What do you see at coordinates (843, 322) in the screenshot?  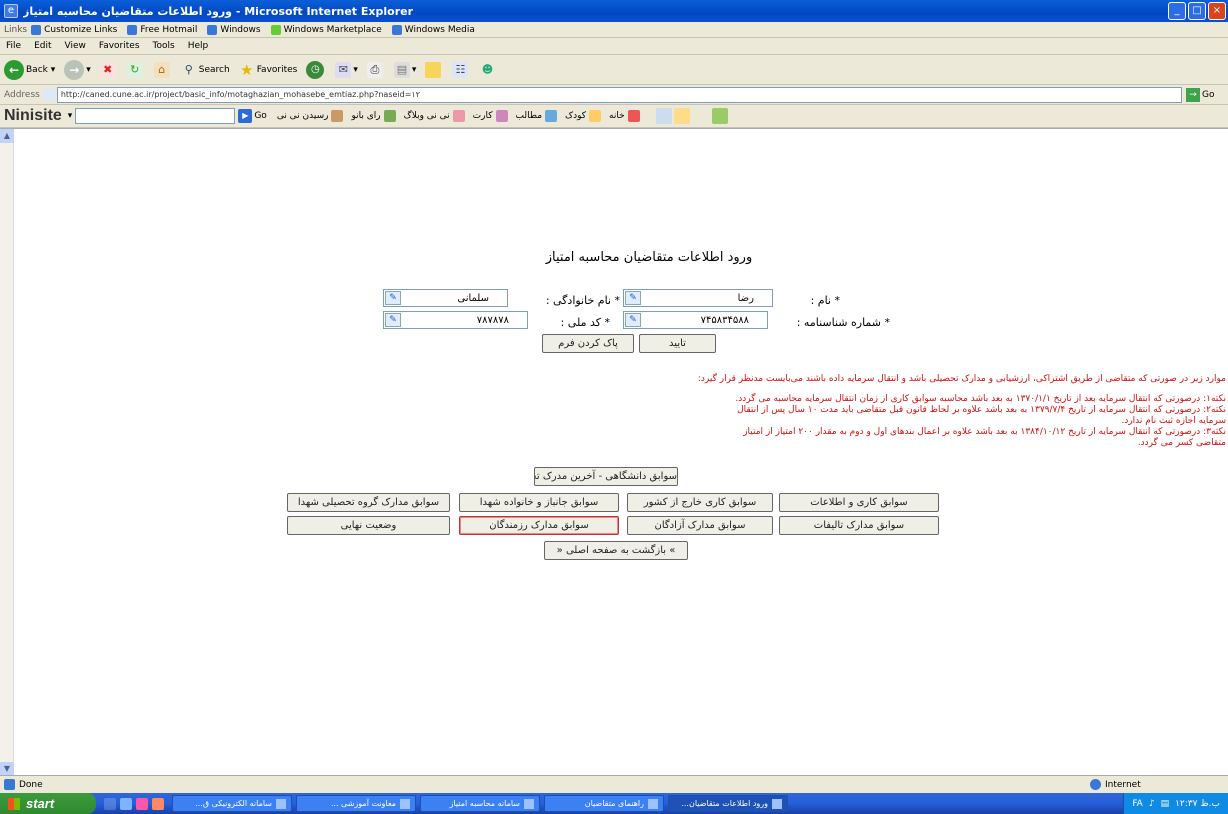 I see `id-number-label: * شماره شناسنامه :` at bounding box center [843, 322].